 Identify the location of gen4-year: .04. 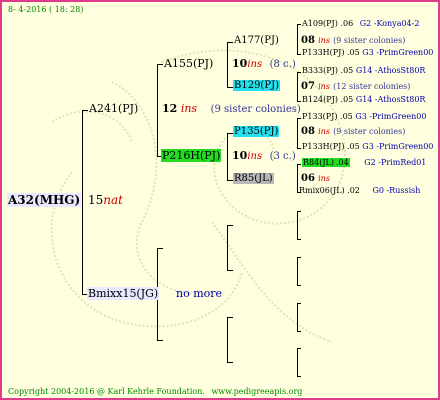
(342, 162).